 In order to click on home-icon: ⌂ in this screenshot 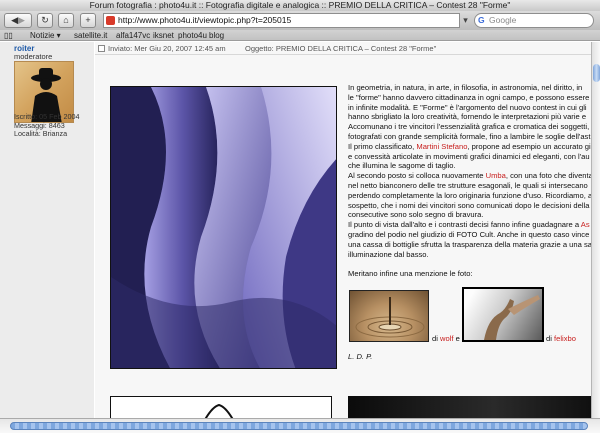, I will do `click(66, 20)`.